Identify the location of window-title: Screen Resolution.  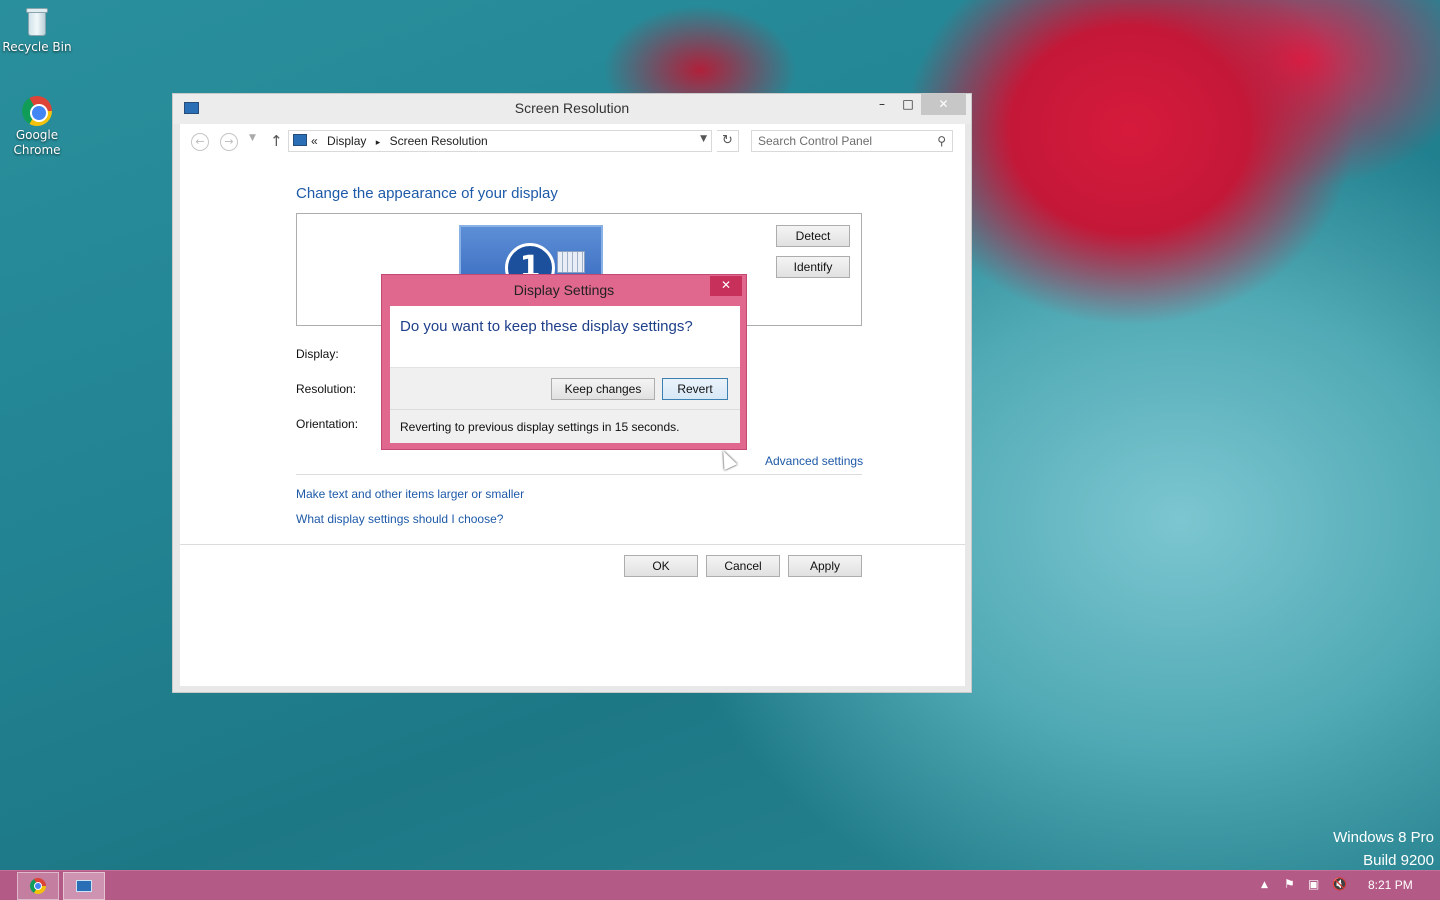
(572, 108).